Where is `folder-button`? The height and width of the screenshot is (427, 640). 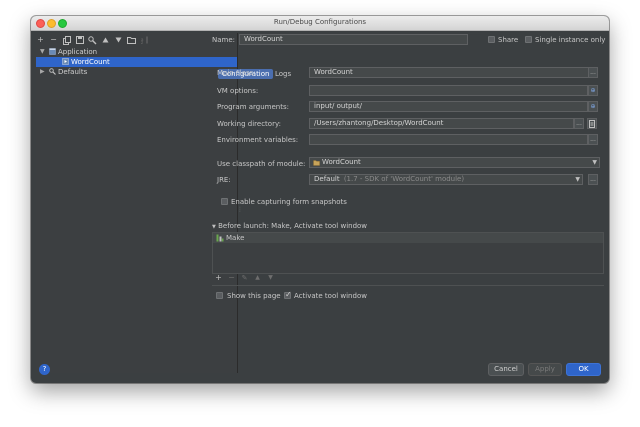 folder-button is located at coordinates (131, 40).